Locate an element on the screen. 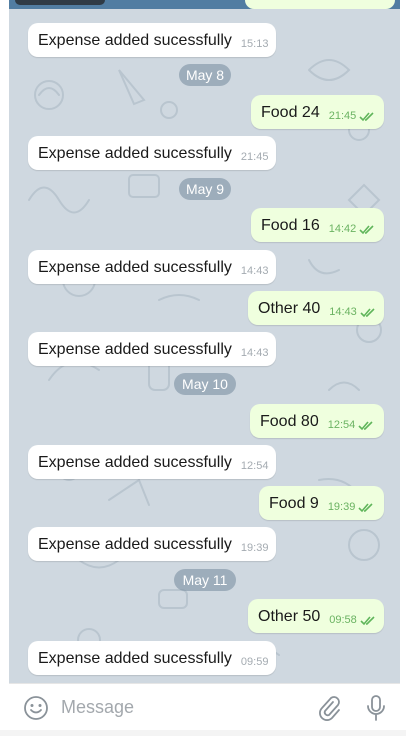 The image size is (406, 736). outgoing-message: Food 24 21:45 is located at coordinates (317, 112).